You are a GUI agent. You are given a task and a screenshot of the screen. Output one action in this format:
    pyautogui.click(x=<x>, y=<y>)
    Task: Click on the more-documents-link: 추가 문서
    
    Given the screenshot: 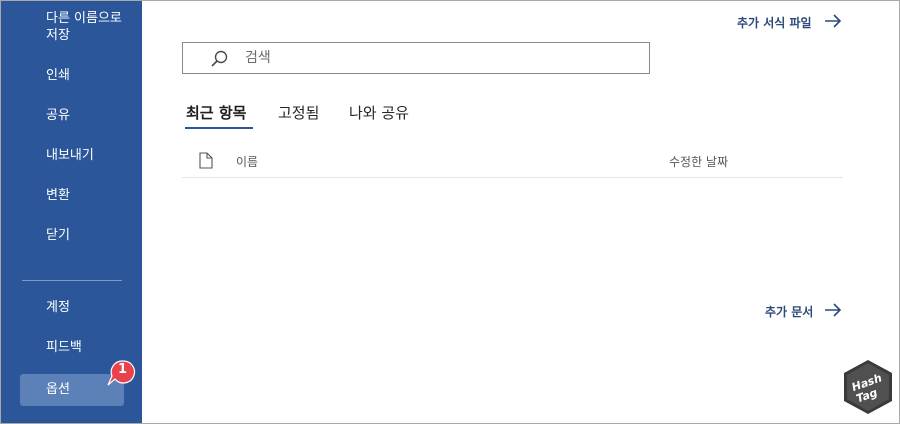 What is the action you would take?
    pyautogui.click(x=789, y=311)
    